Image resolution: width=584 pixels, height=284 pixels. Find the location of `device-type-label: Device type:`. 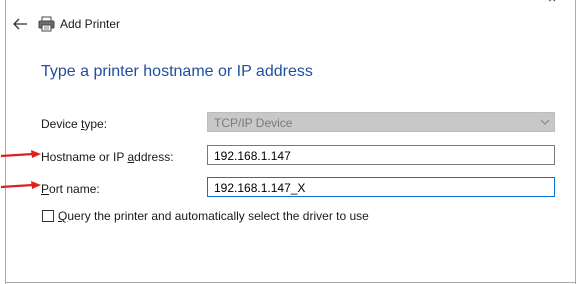

device-type-label: Device type: is located at coordinates (74, 124).